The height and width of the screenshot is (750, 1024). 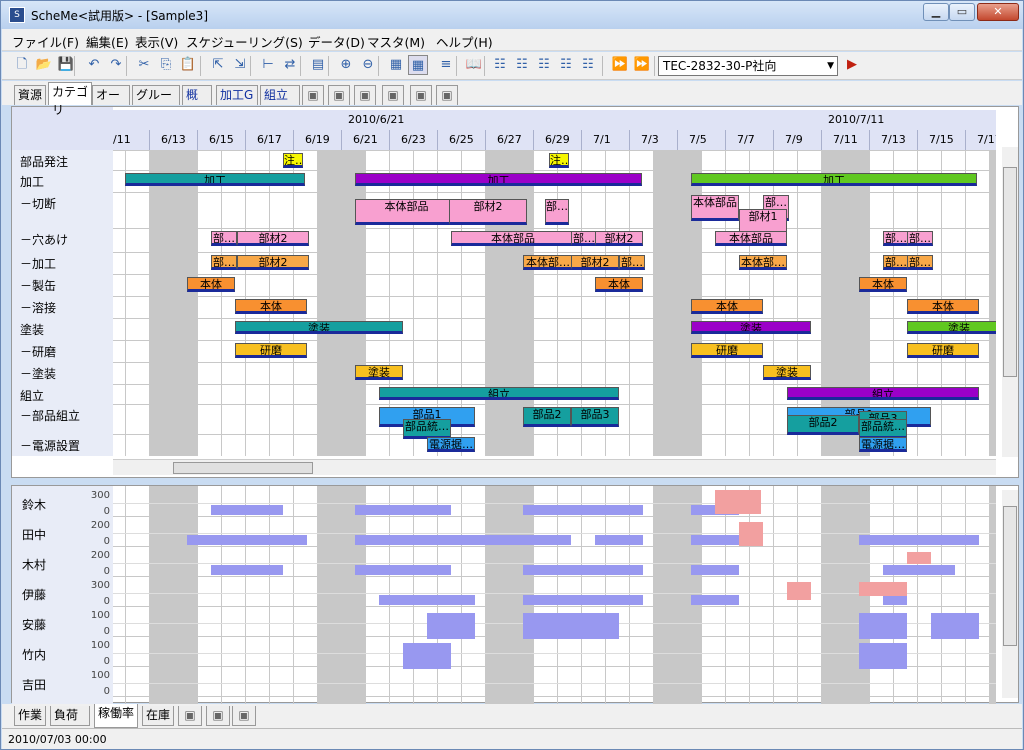 I want to click on load-scroll-thumb, so click(x=1010, y=576).